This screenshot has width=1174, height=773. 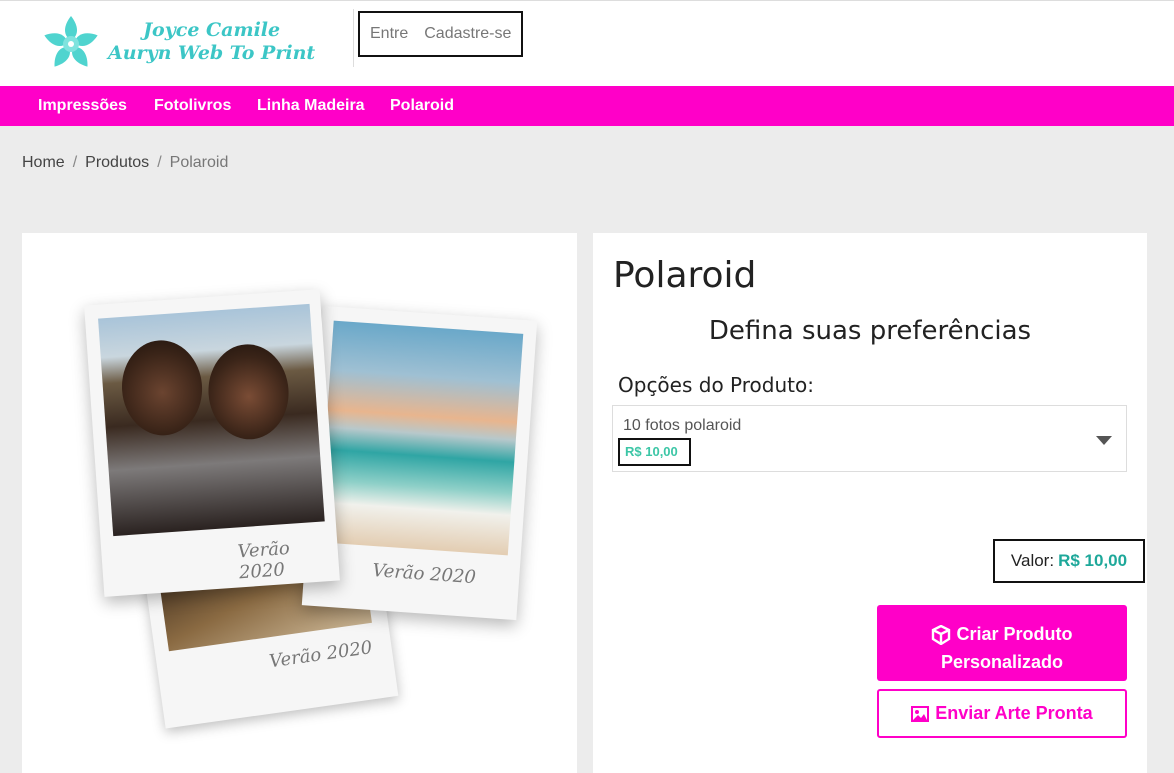 I want to click on send-ready-art-button: Enviar Arte Pronta, so click(x=1002, y=713).